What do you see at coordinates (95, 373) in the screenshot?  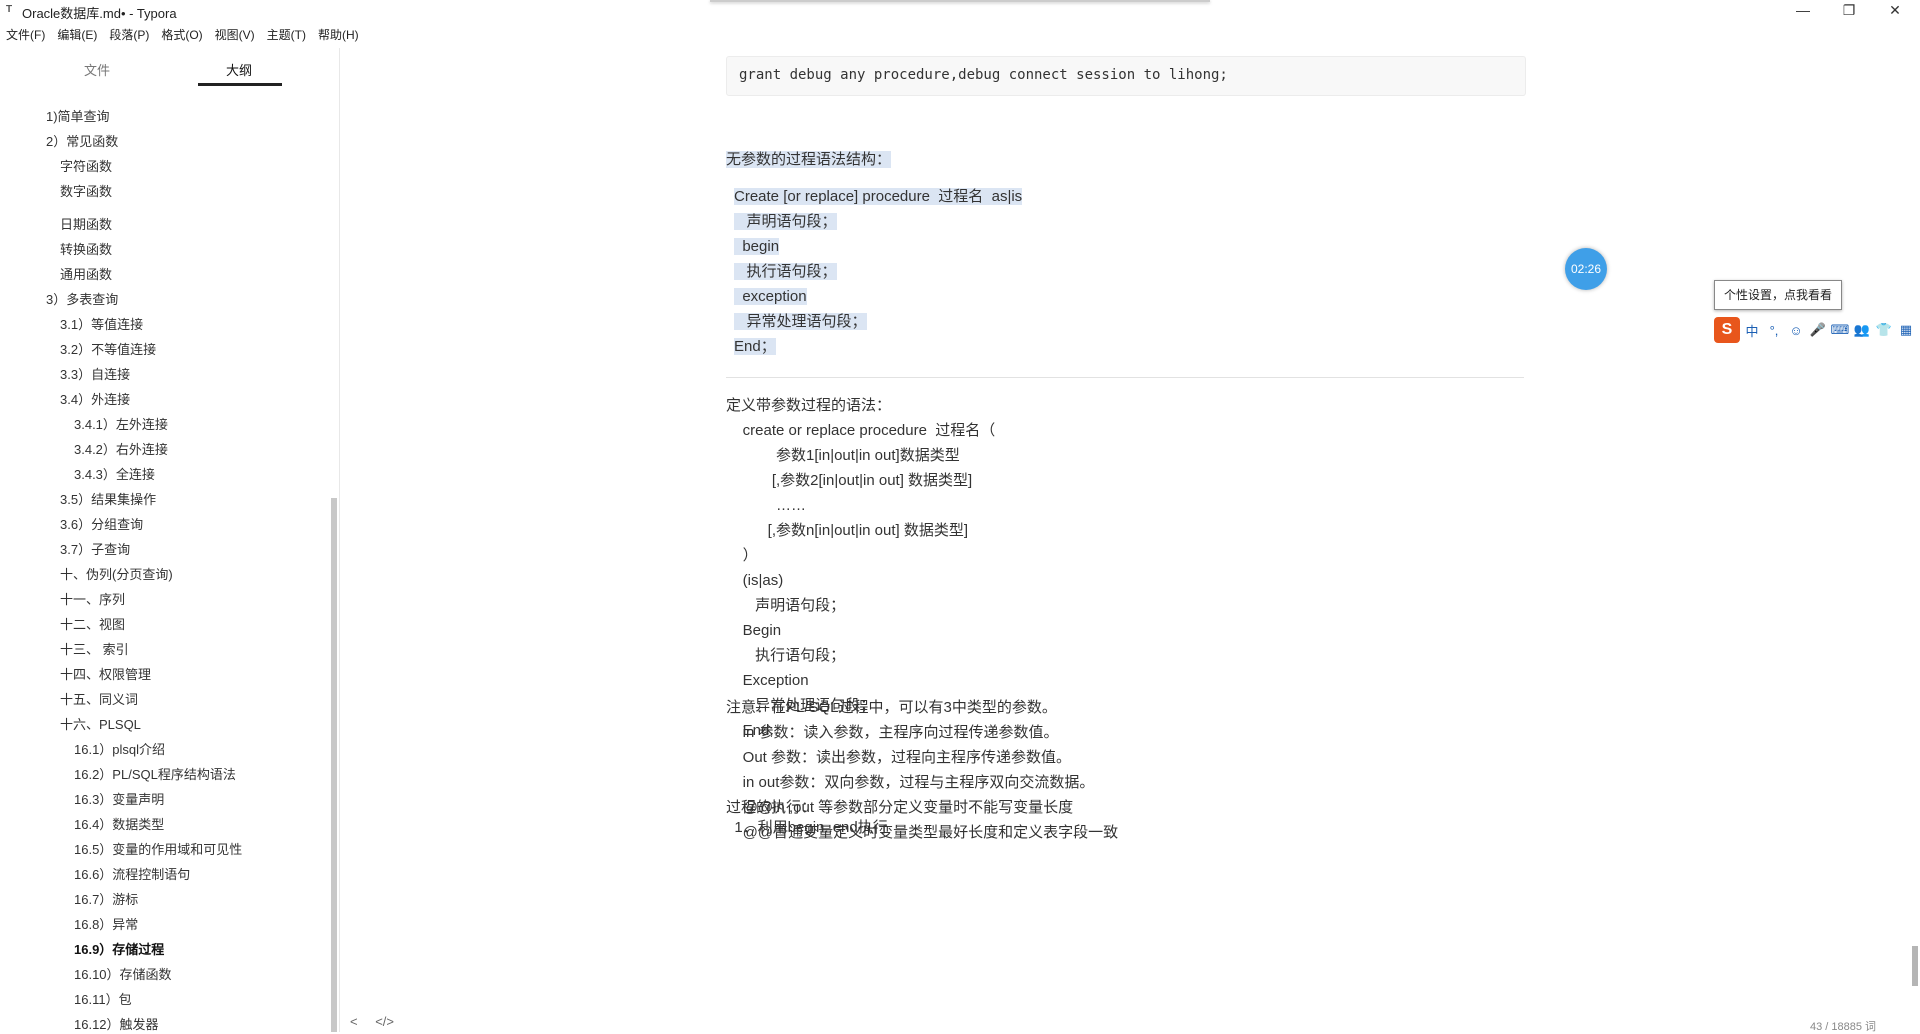 I see `outline-item: 3.3）自连接` at bounding box center [95, 373].